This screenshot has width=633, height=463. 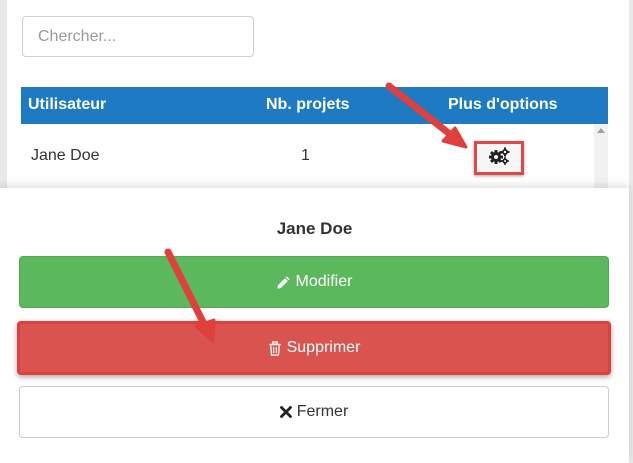 I want to click on edit-label: Modifier, so click(x=324, y=281).